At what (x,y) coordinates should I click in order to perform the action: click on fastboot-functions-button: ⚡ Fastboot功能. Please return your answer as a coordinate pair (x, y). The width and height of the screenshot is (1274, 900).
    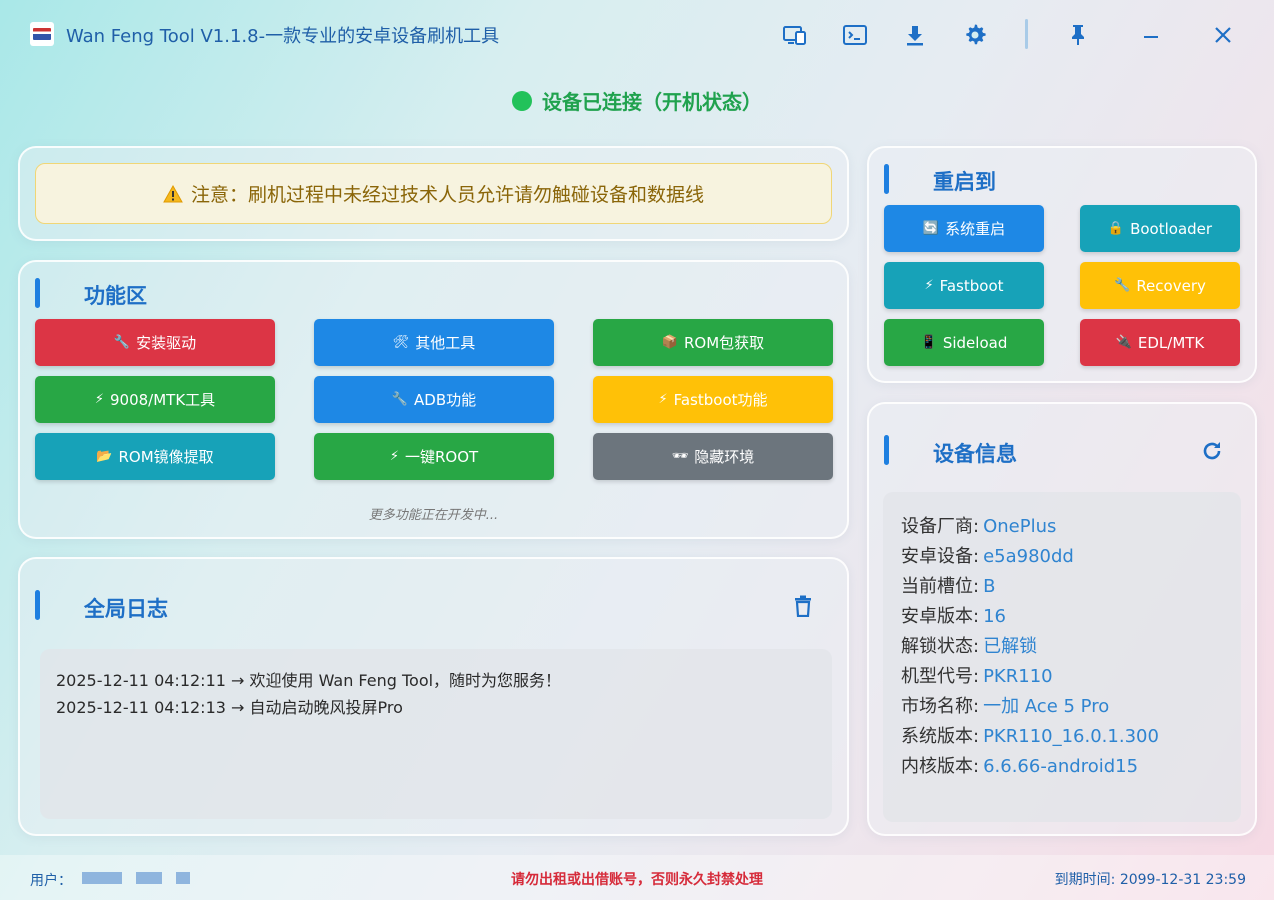
    Looking at the image, I should click on (713, 399).